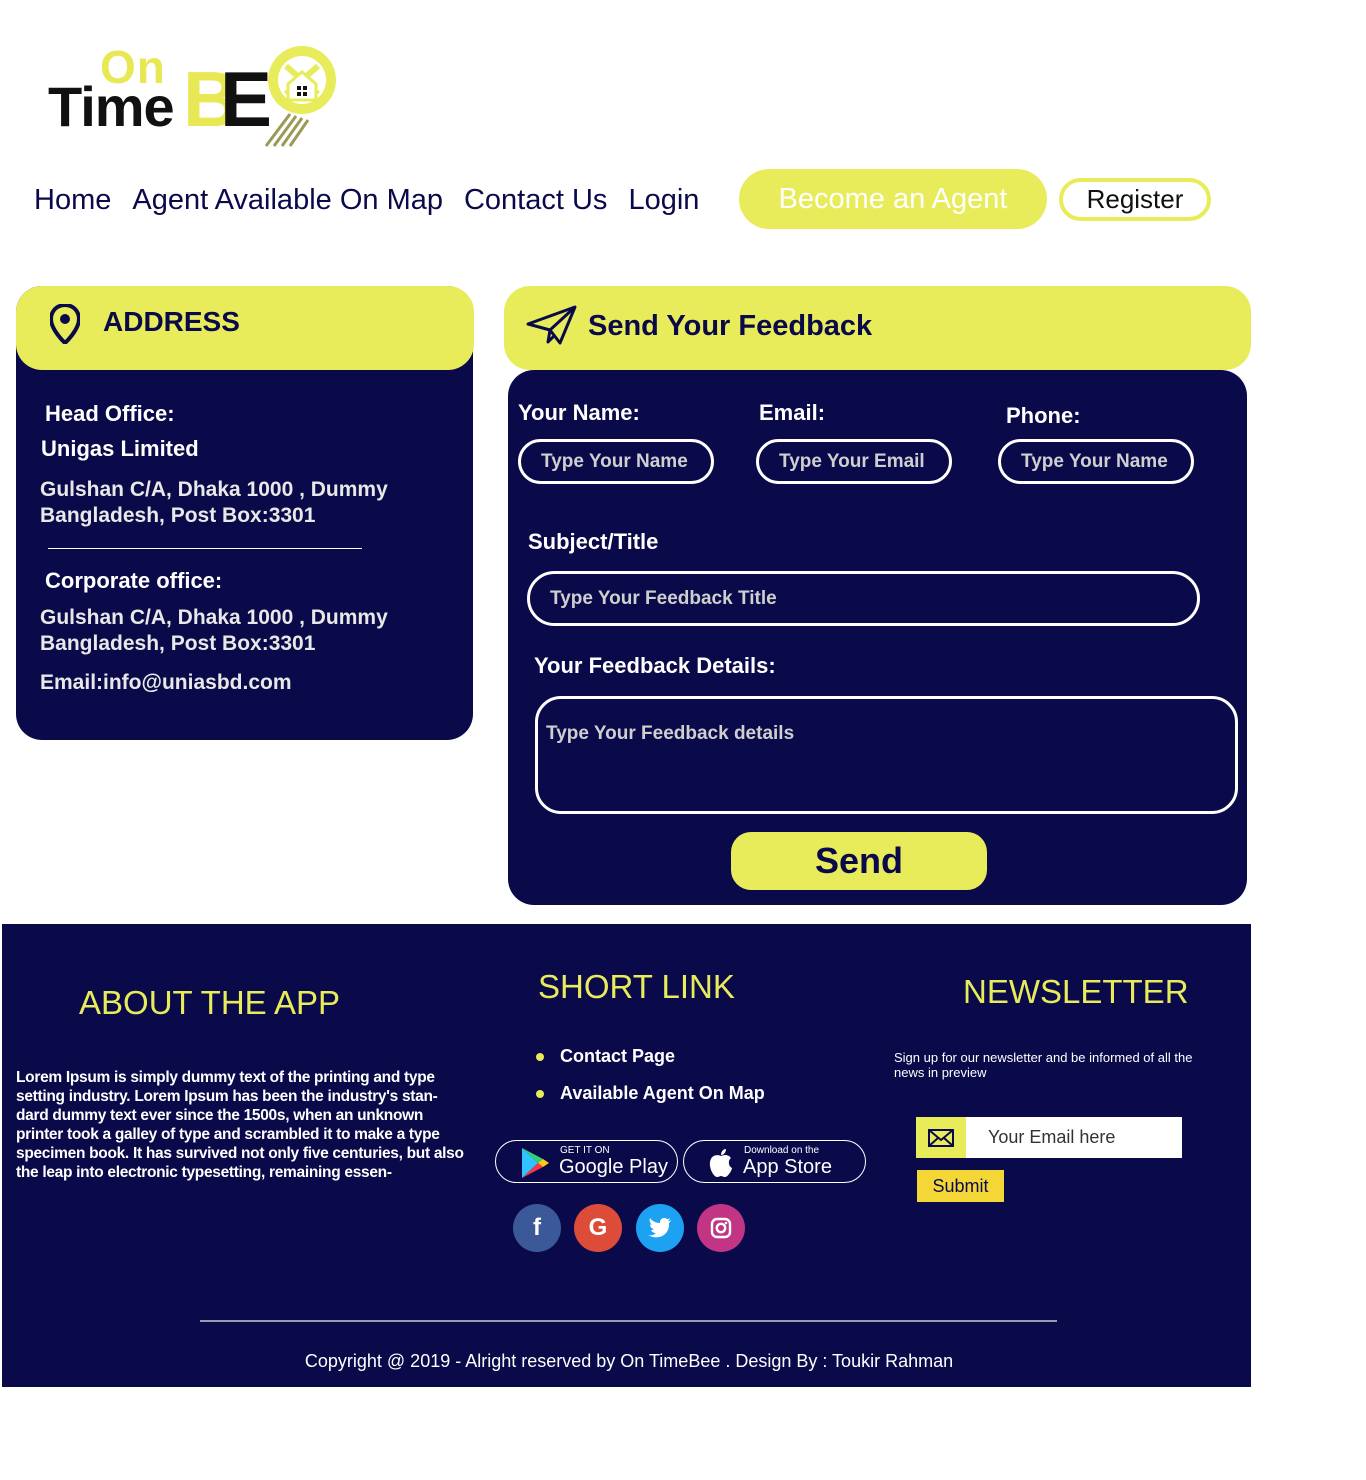 The width and height of the screenshot is (1366, 1480). What do you see at coordinates (730, 326) in the screenshot?
I see `feedback-title: Send Your Feedback` at bounding box center [730, 326].